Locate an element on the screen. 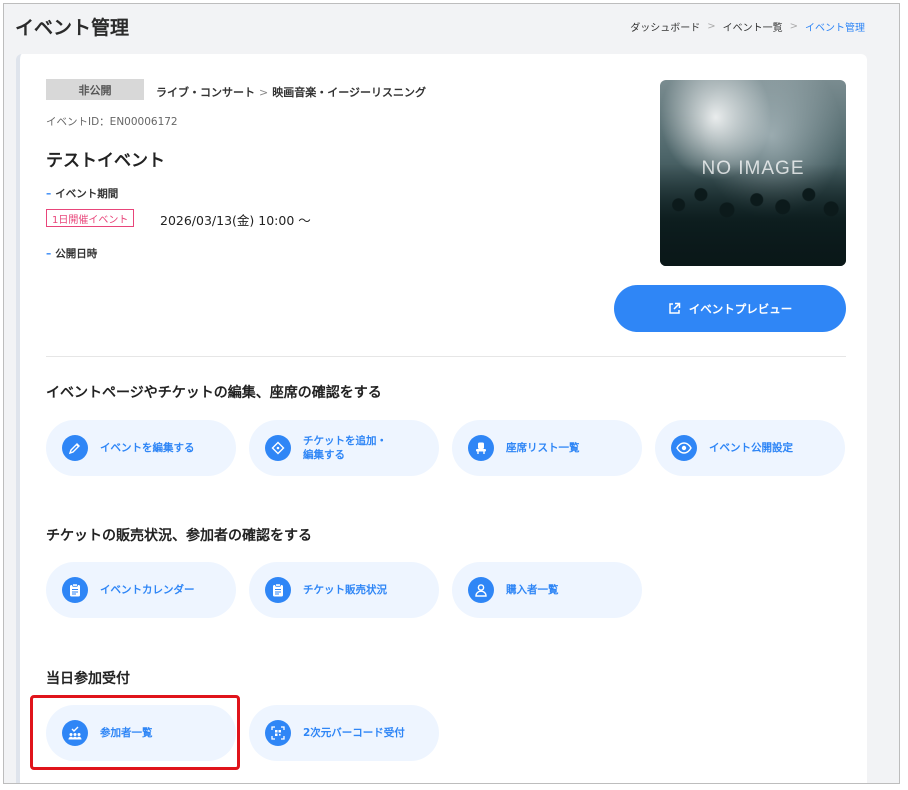  seat-list-button: 座席リスト一覧 is located at coordinates (547, 448).